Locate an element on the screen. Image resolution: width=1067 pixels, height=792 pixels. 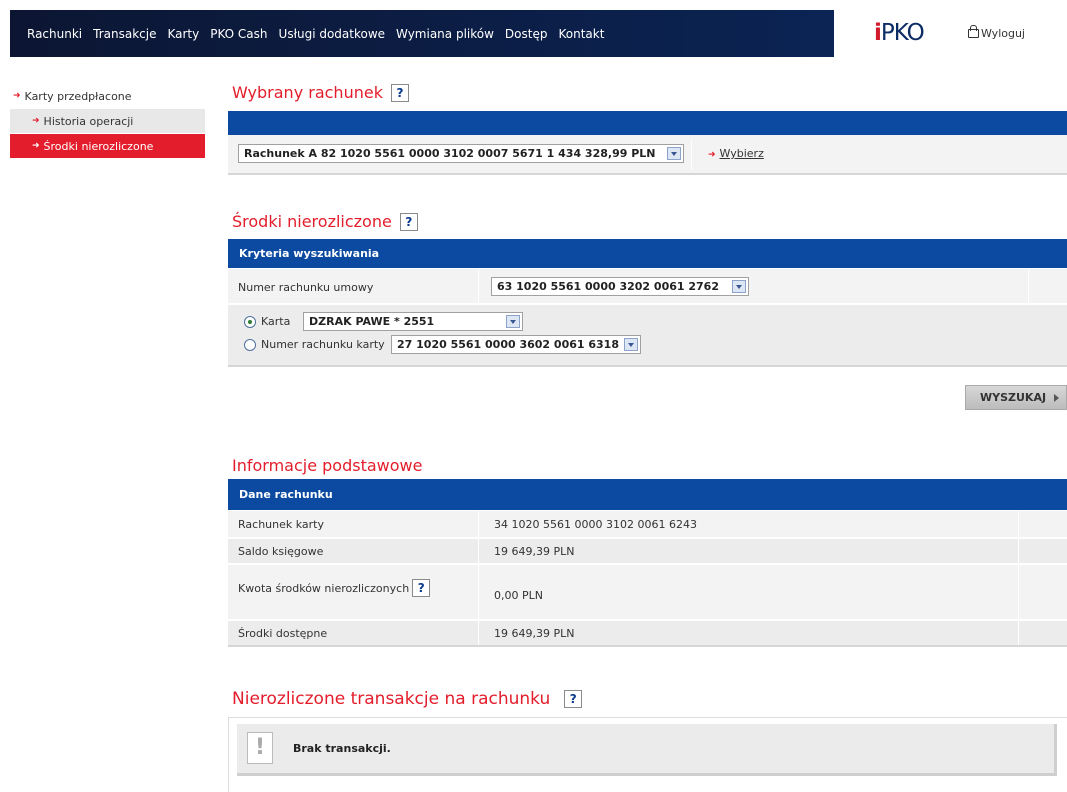
contract-account-select: 63 1020 5561 0000 3202 0061 2762 is located at coordinates (620, 286).